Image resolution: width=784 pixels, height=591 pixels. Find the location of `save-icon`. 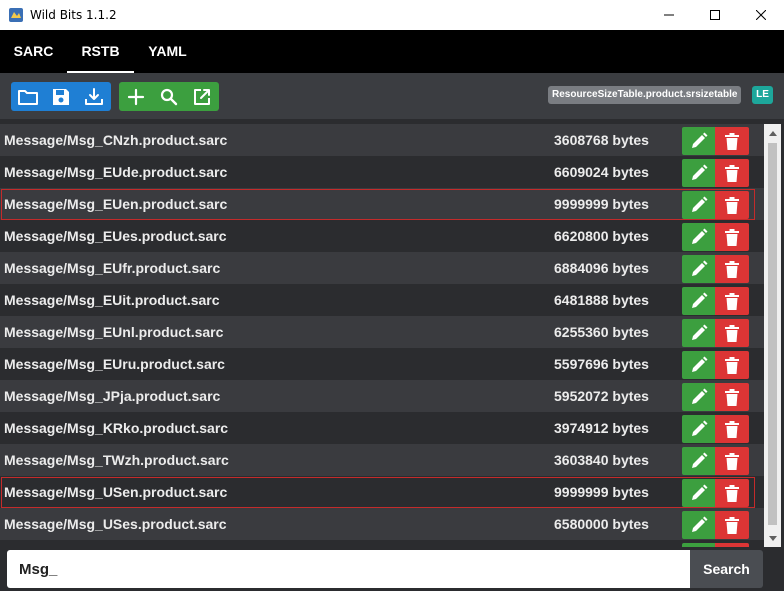

save-icon is located at coordinates (60, 96).